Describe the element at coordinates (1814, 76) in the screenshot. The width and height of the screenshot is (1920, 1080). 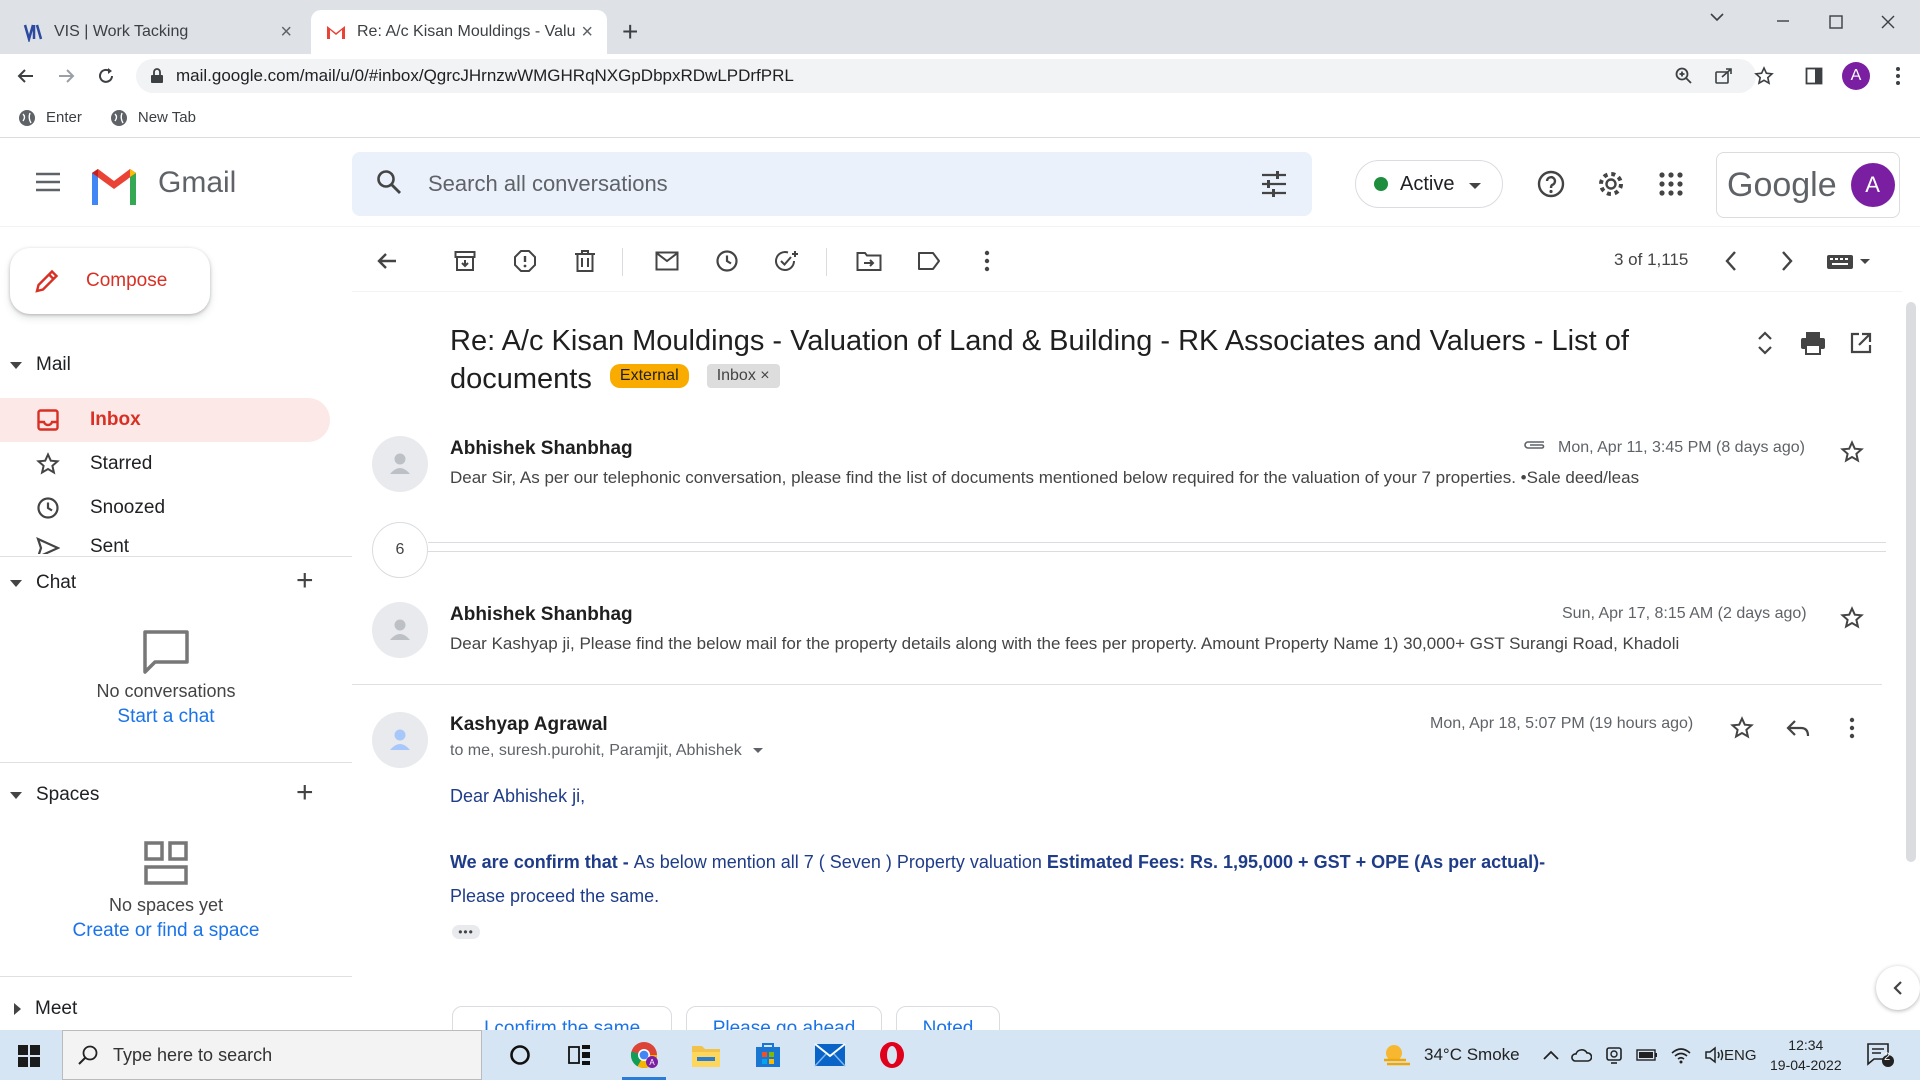
I see `side-panel-icon` at that location.